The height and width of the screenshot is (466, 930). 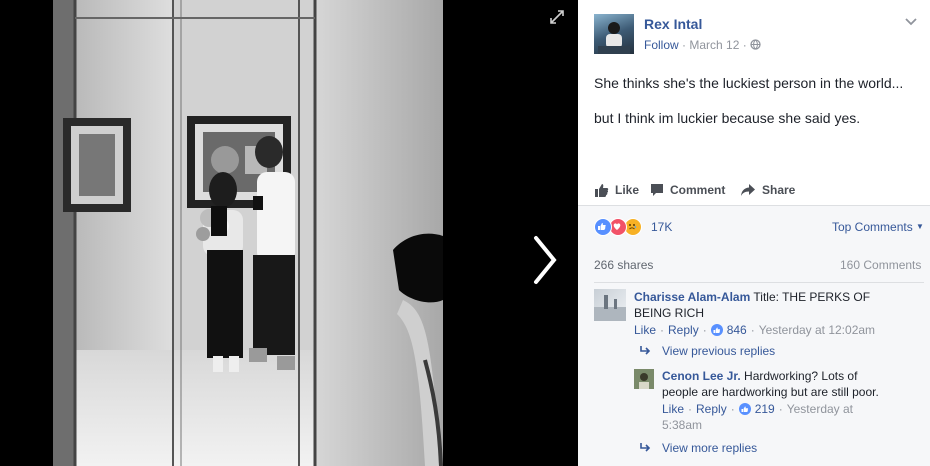 I want to click on reply-text: Hardworking? Lots of, so click(x=801, y=376).